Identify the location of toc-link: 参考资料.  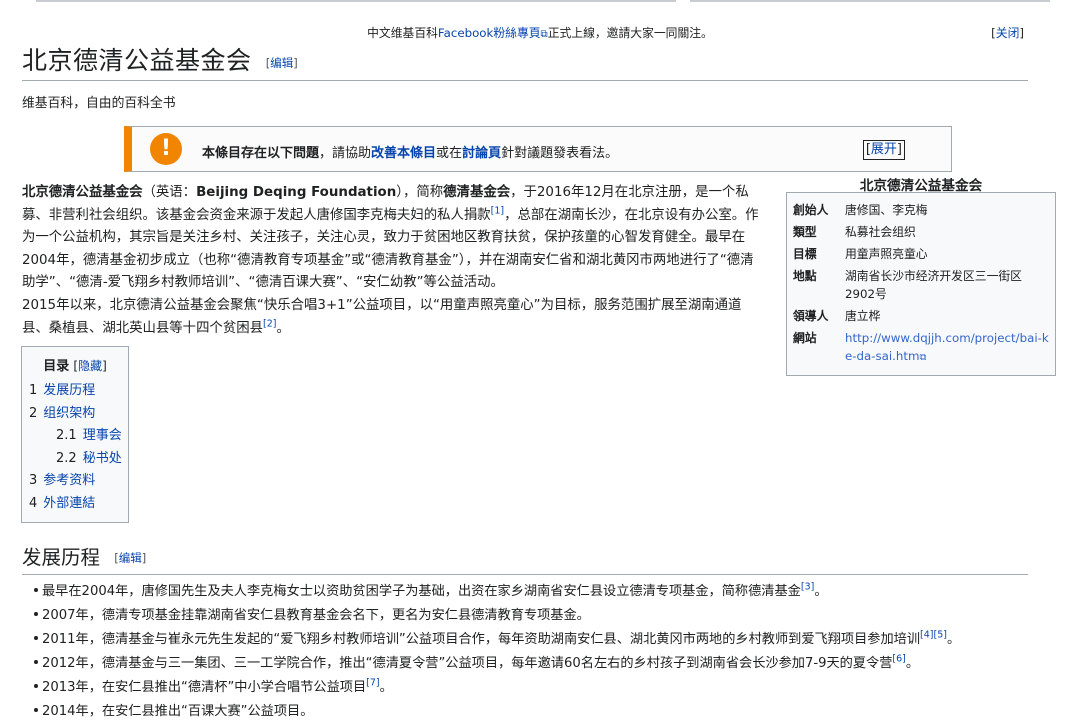
(69, 480).